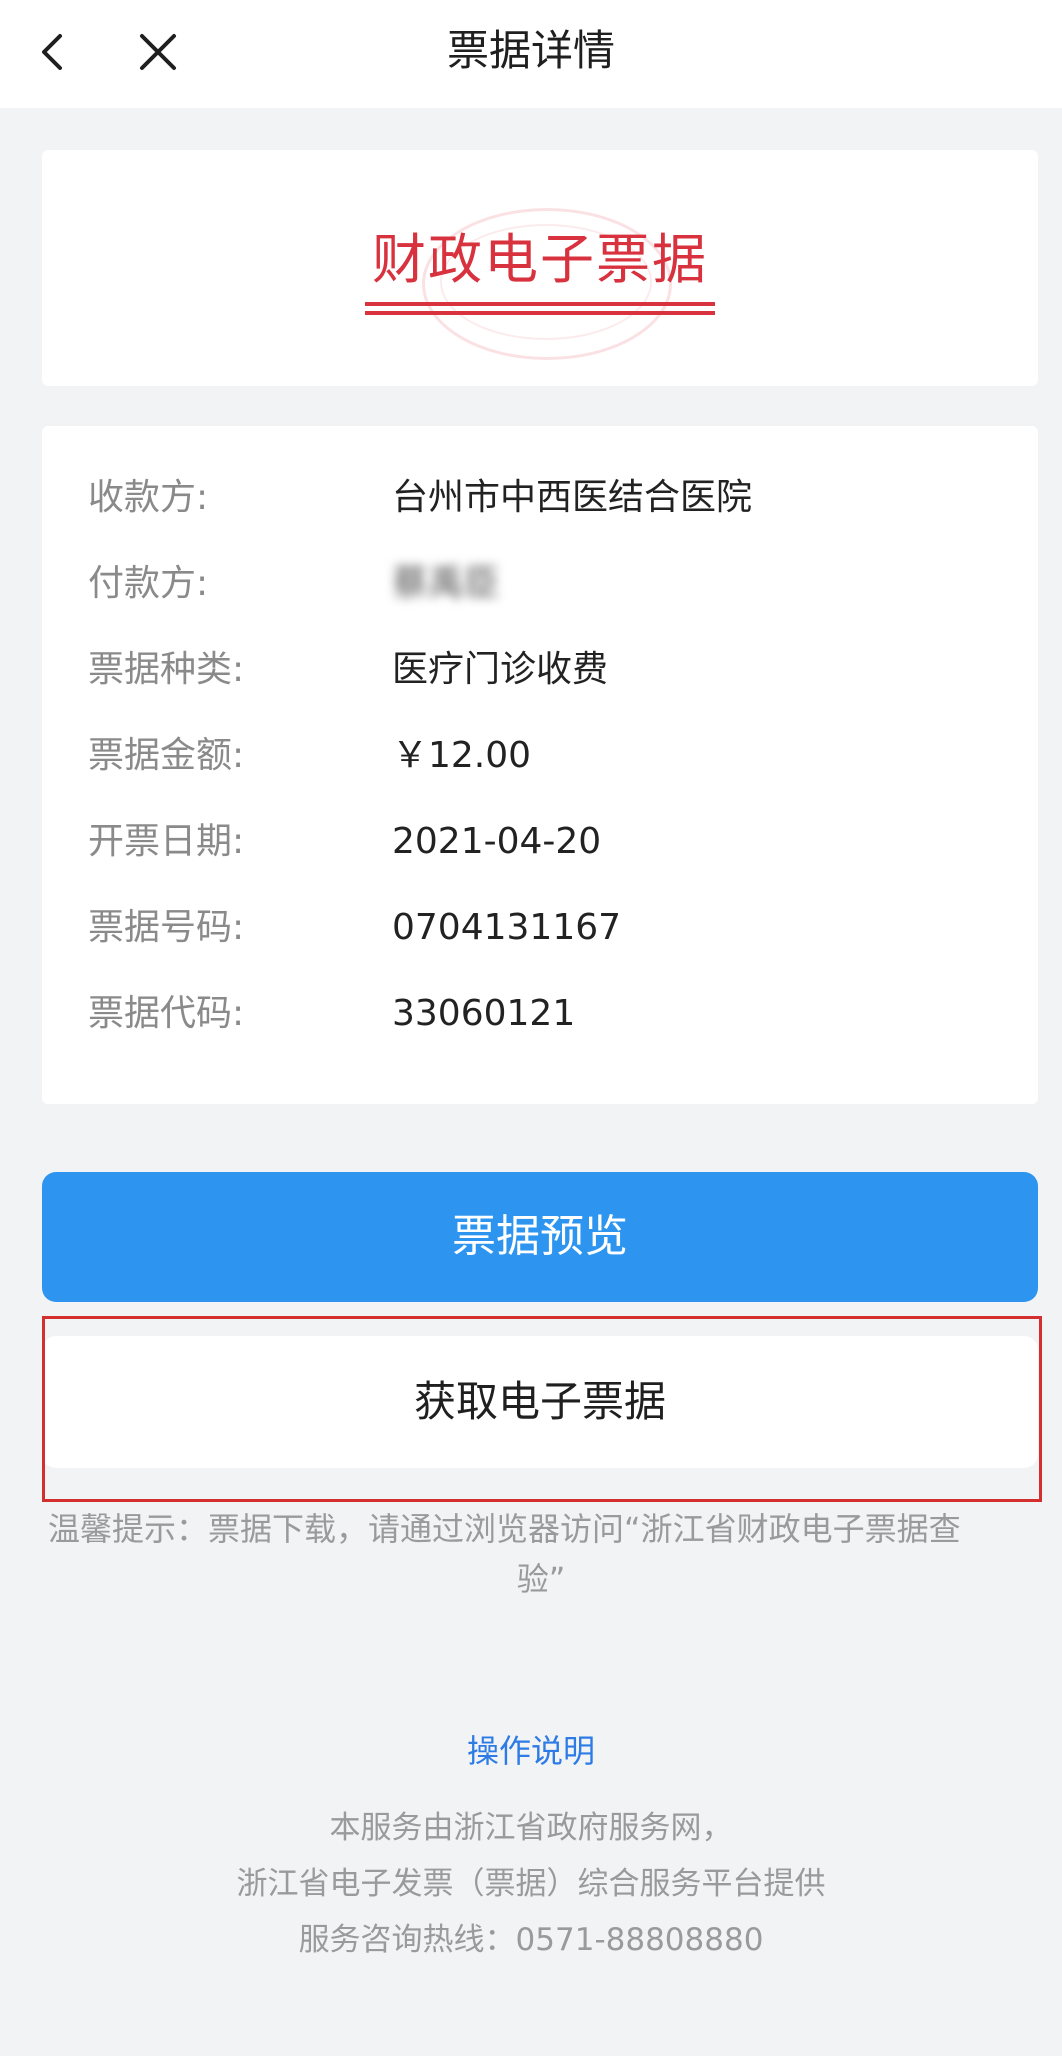 The height and width of the screenshot is (2056, 1062). I want to click on detail-label: 收款方:, so click(148, 497).